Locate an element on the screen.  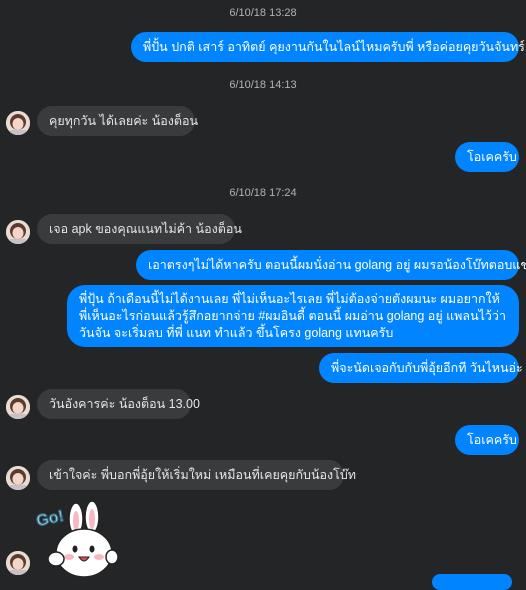
bunny-go-sticker: Go! is located at coordinates (76, 537).